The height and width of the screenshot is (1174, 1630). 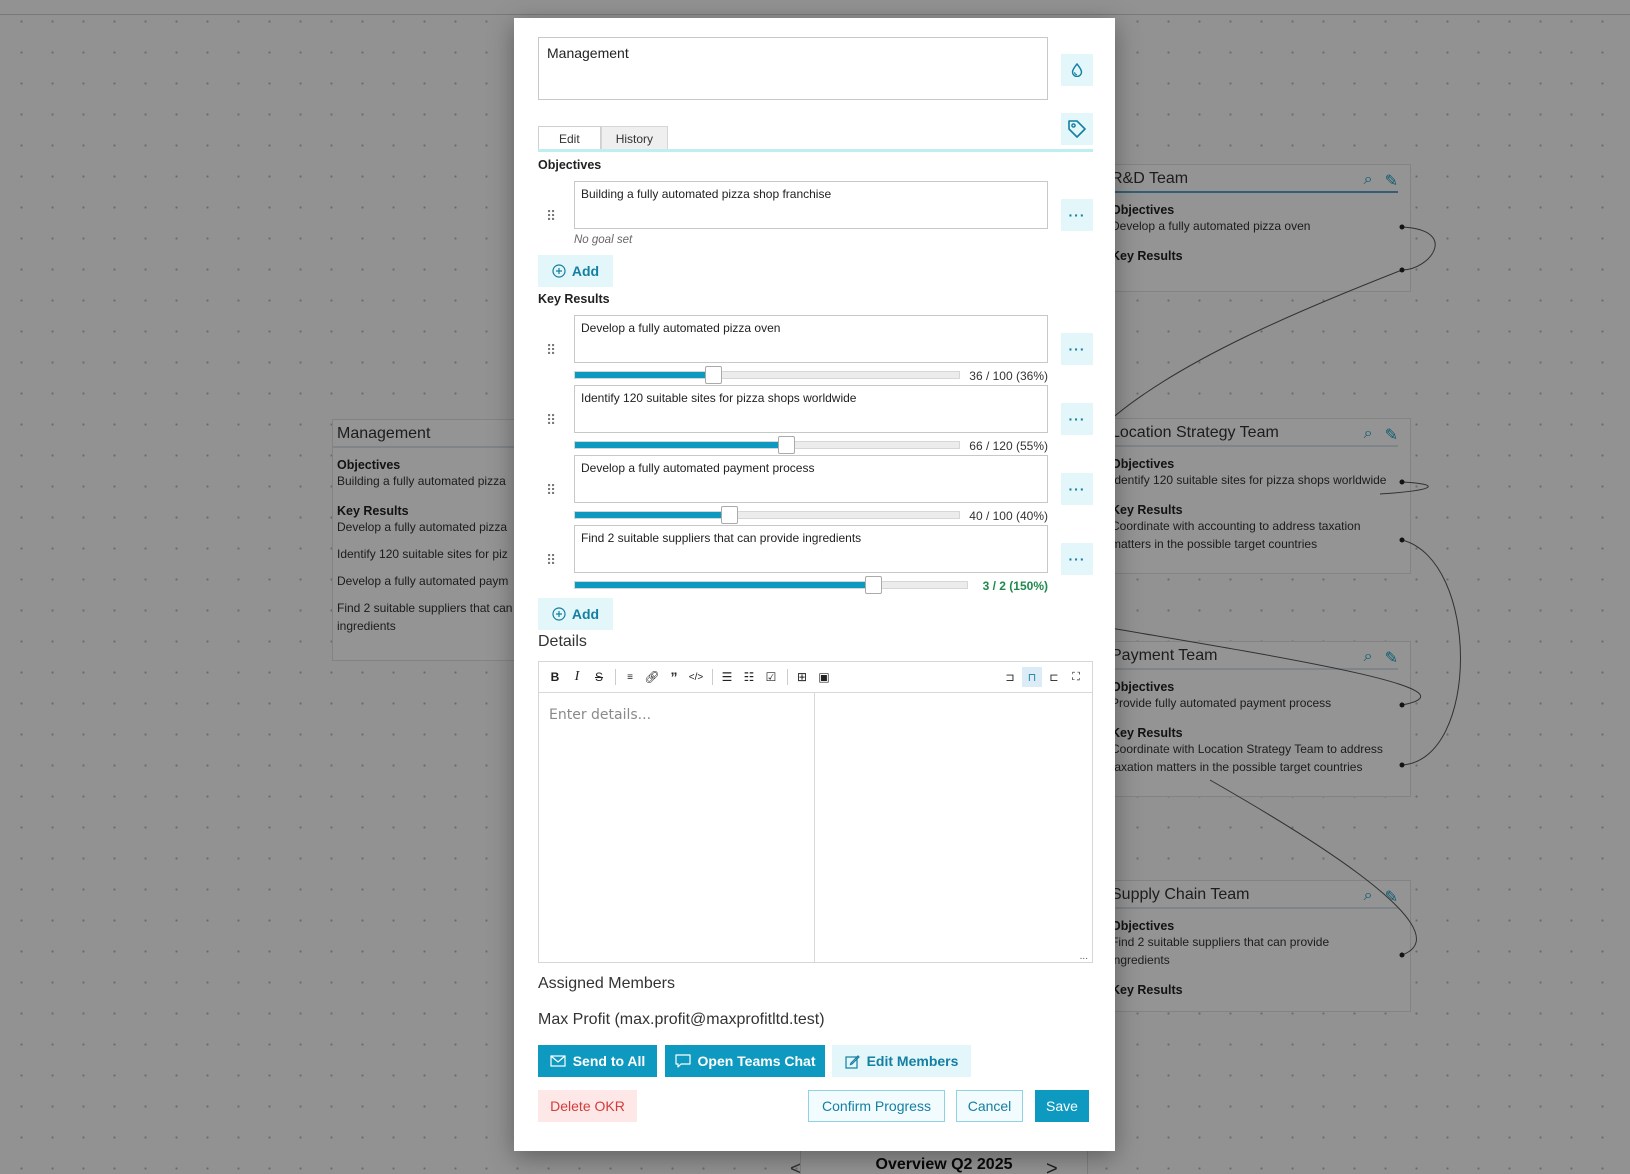 I want to click on okr-name-input: Management, so click(x=793, y=68).